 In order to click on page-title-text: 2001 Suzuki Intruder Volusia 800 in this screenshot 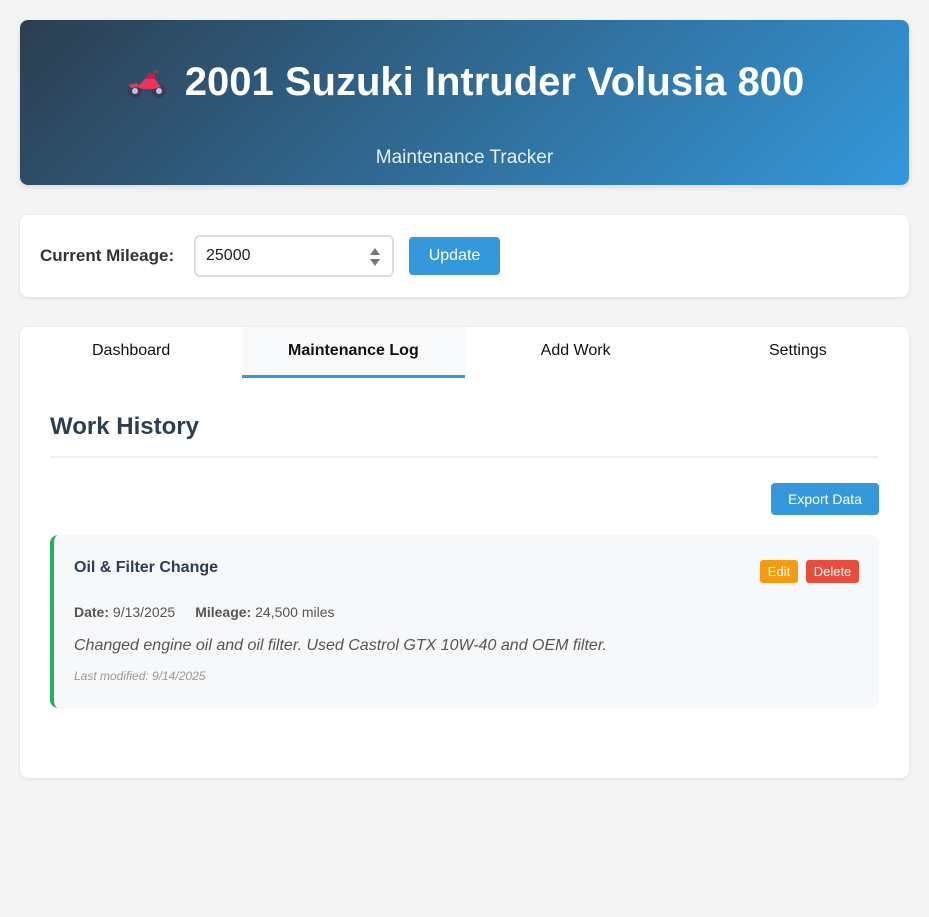, I will do `click(494, 82)`.